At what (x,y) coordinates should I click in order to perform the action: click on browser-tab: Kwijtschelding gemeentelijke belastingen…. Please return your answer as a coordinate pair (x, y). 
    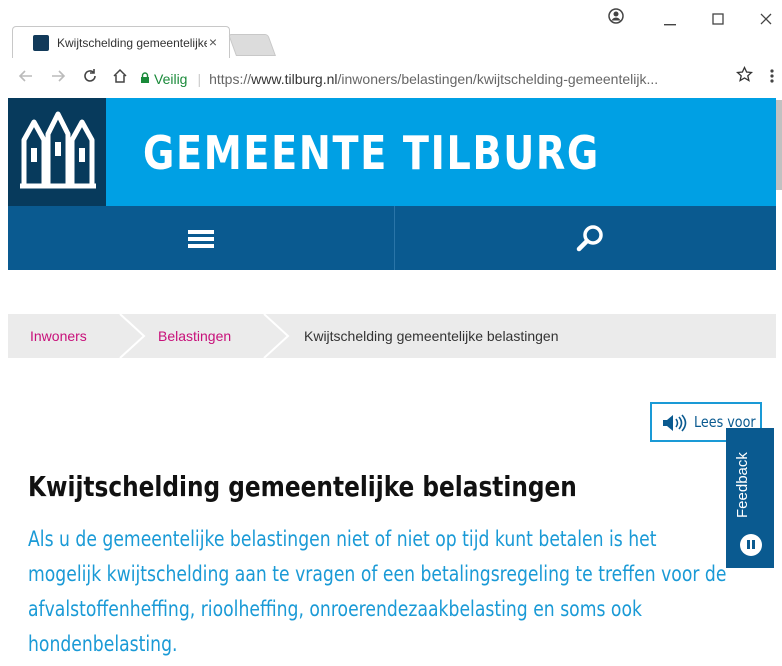
    Looking at the image, I should click on (121, 42).